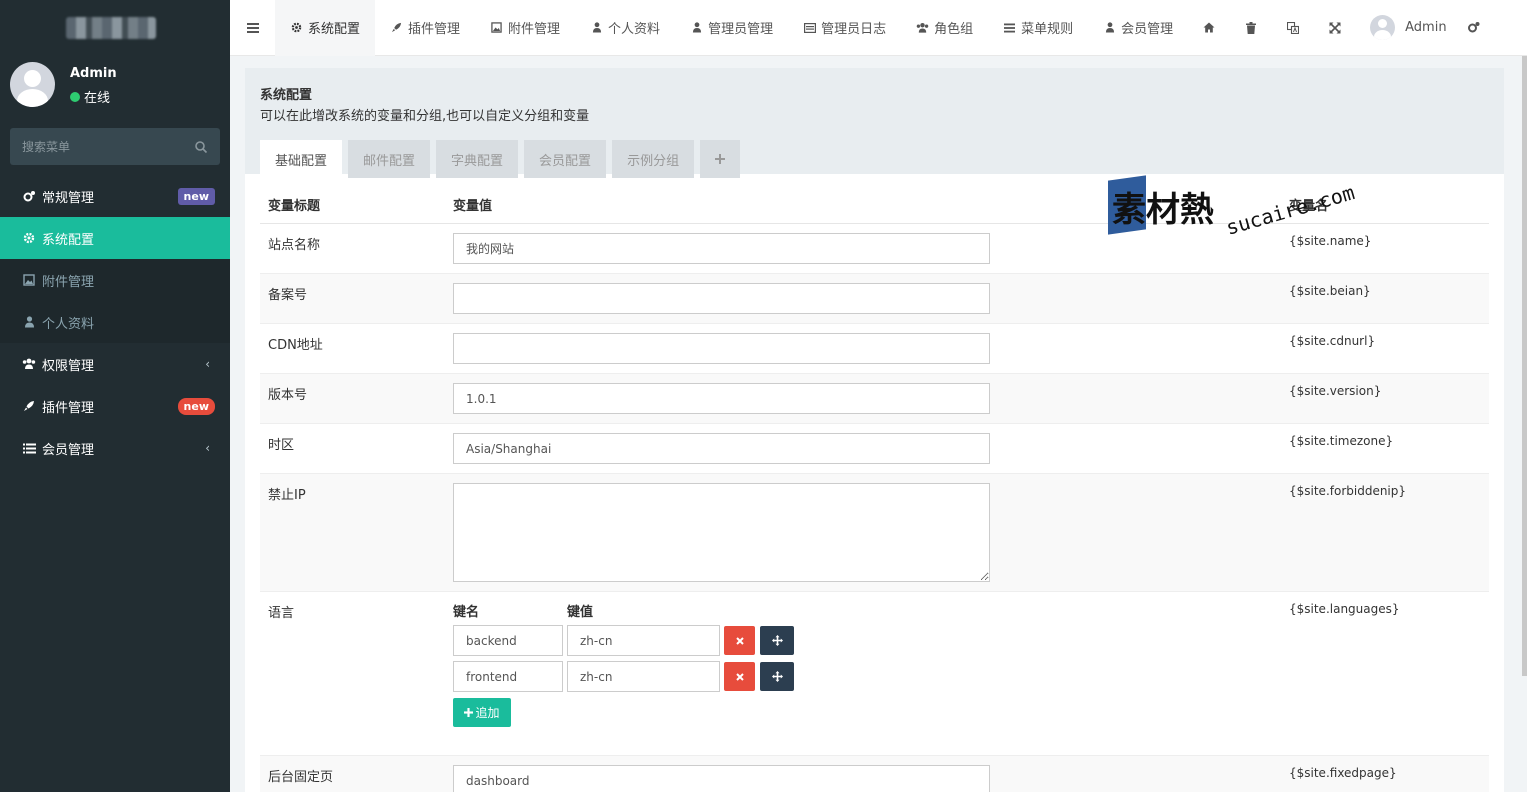 The height and width of the screenshot is (792, 1527). Describe the element at coordinates (1343, 773) in the screenshot. I see `variable-name: {$site.fixedpage}` at that location.